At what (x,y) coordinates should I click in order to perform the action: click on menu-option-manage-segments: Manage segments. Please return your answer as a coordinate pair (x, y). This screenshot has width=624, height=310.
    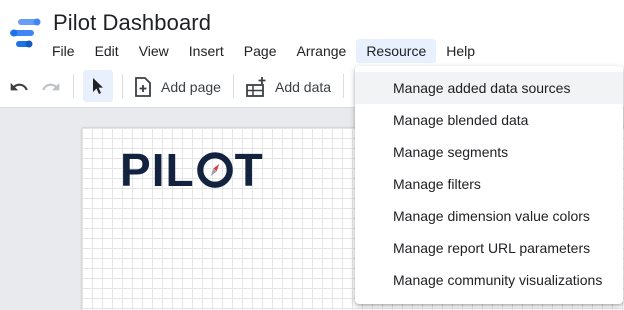
    Looking at the image, I should click on (489, 152).